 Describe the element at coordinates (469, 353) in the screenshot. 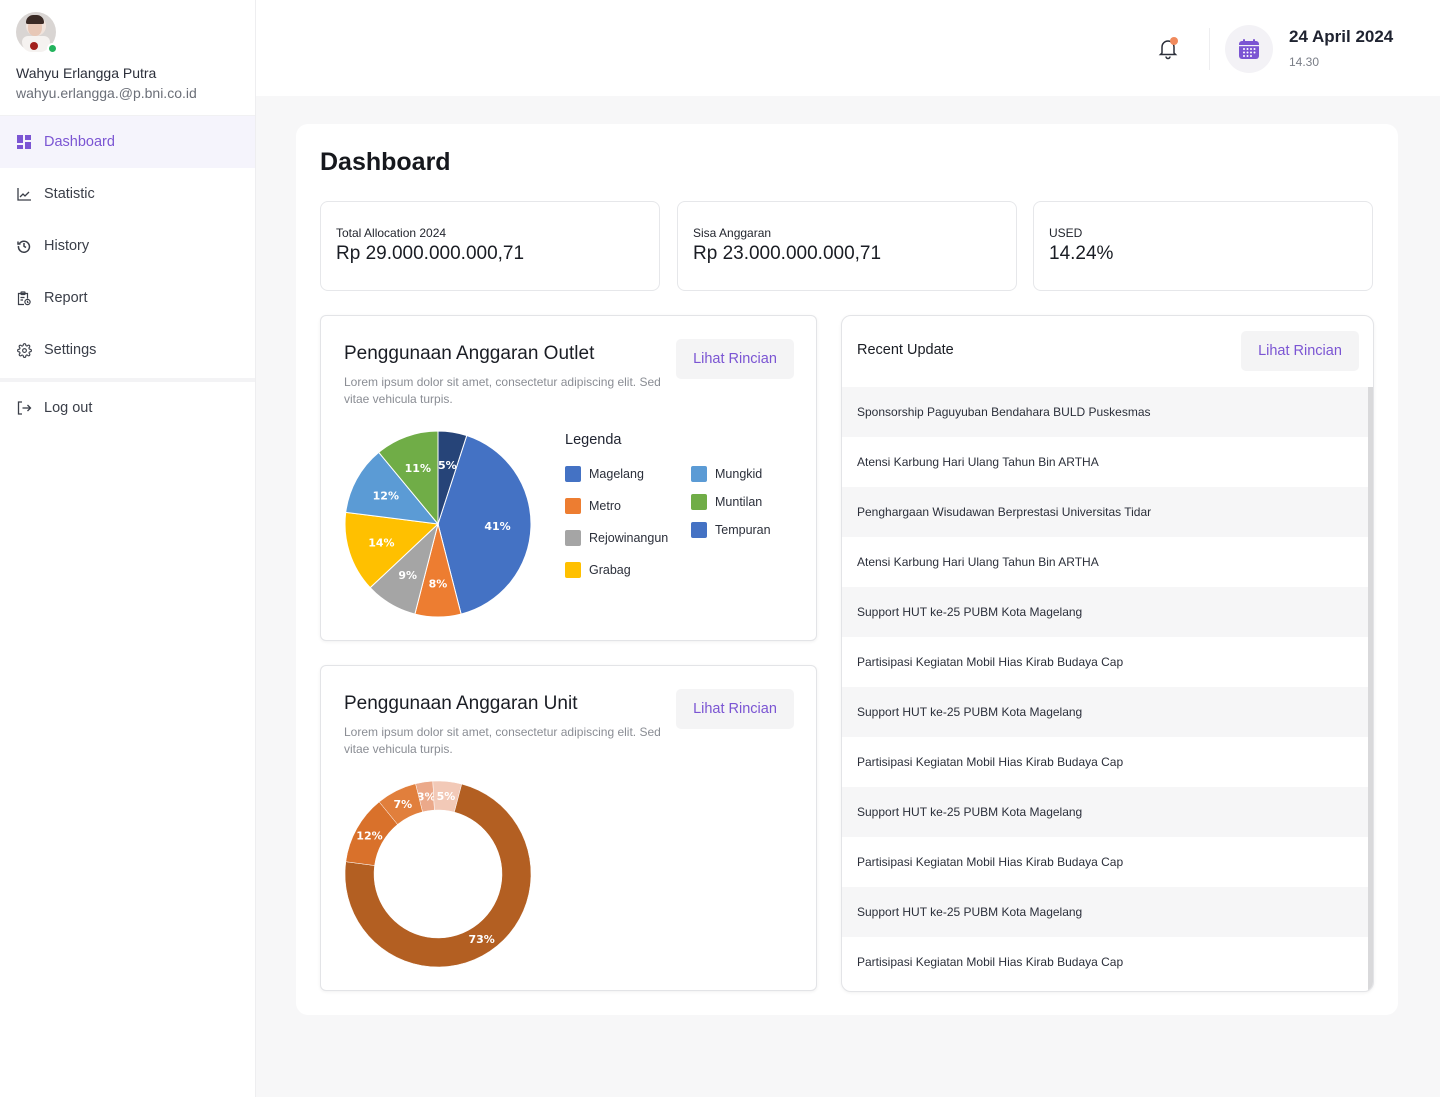

I see `card-title: Penggunaan Anggaran Outlet` at that location.